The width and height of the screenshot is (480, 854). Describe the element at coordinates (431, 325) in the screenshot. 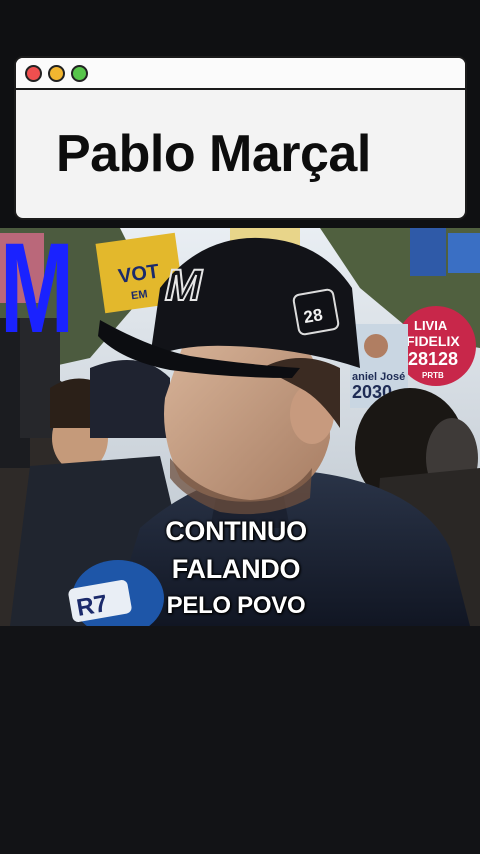

I see `candidate-name-text: LIVIA` at that location.